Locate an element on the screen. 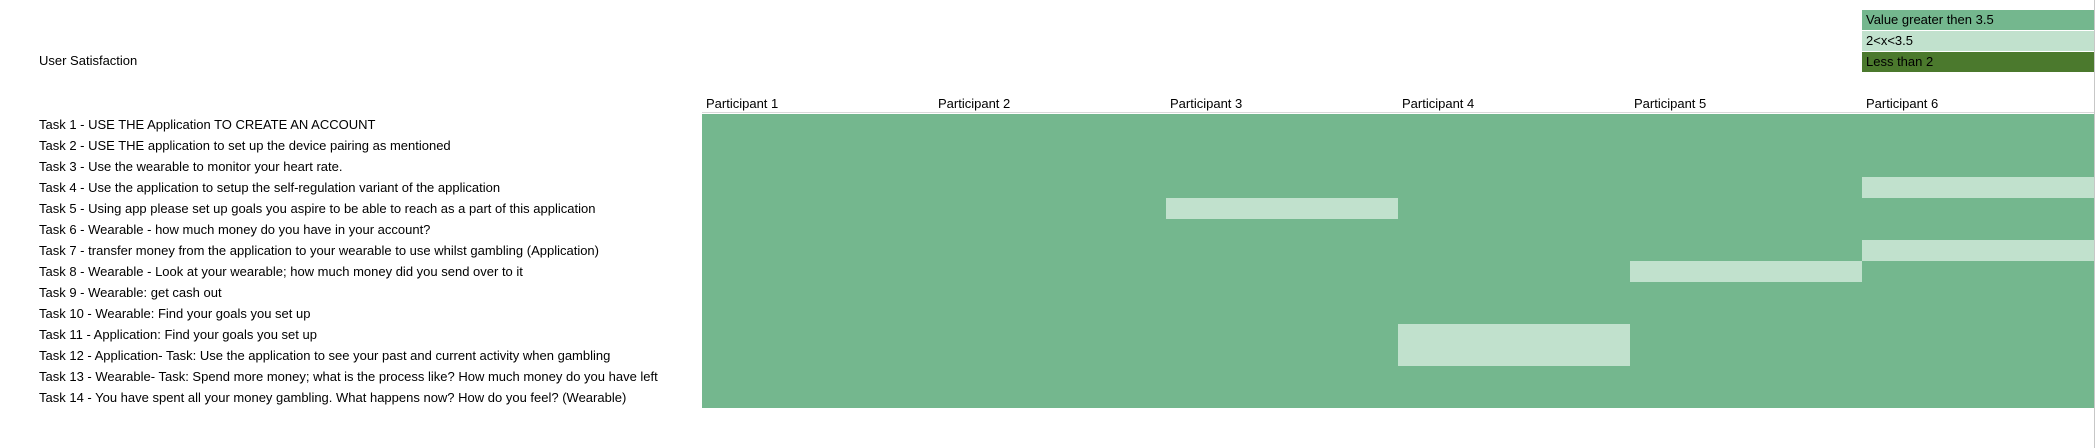  column-header: Participant 3 is located at coordinates (1206, 103).